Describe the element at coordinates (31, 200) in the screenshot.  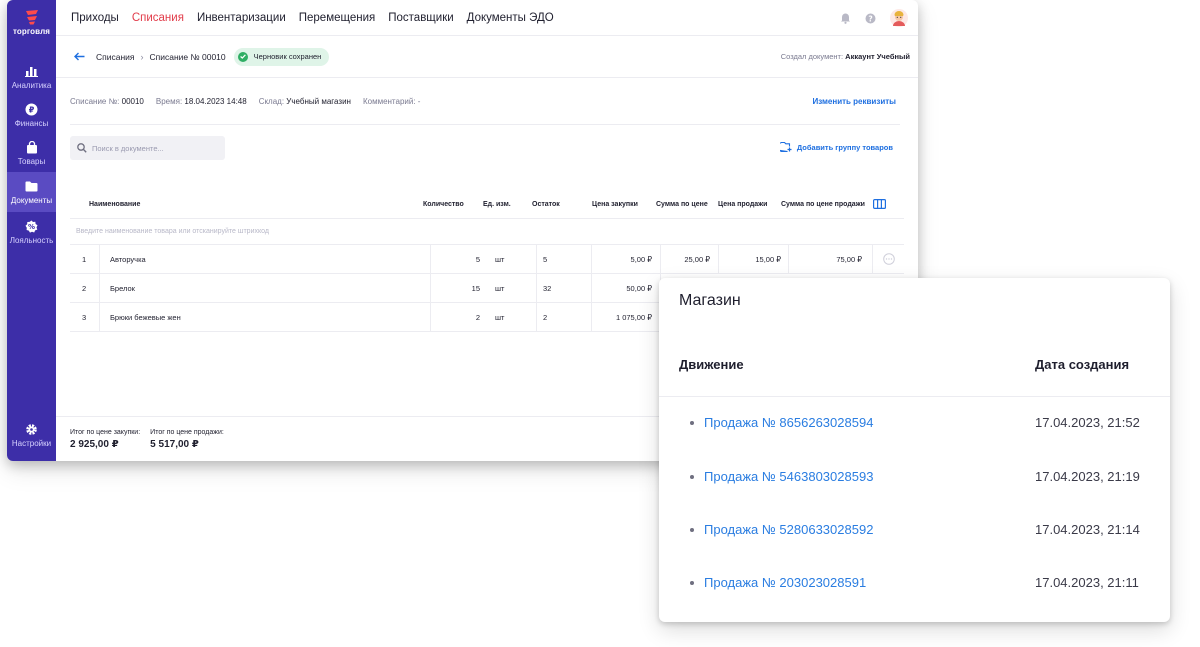
I see `sidebar-item-label: Документы` at that location.